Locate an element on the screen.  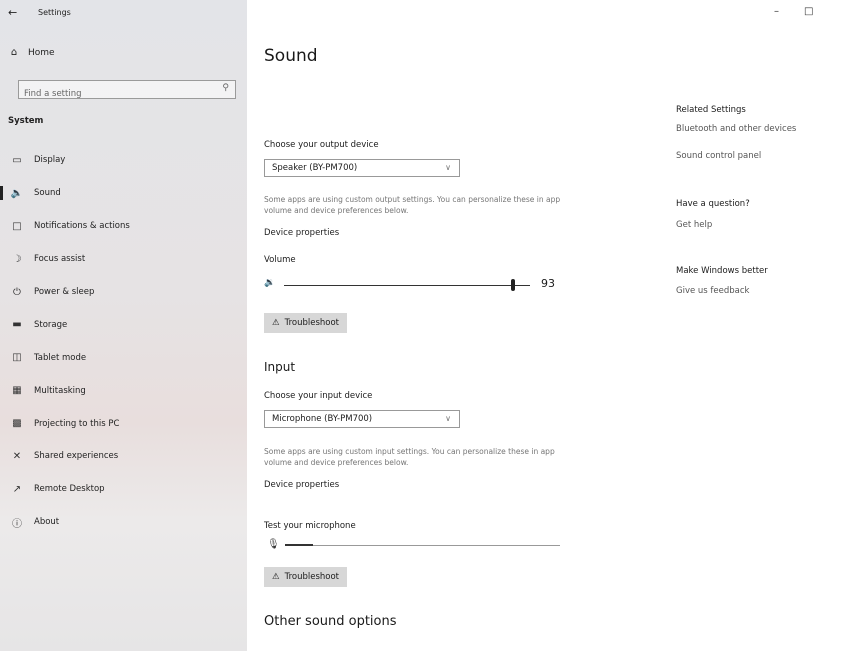
sidebar-item-about: ⓘ About is located at coordinates (123, 522).